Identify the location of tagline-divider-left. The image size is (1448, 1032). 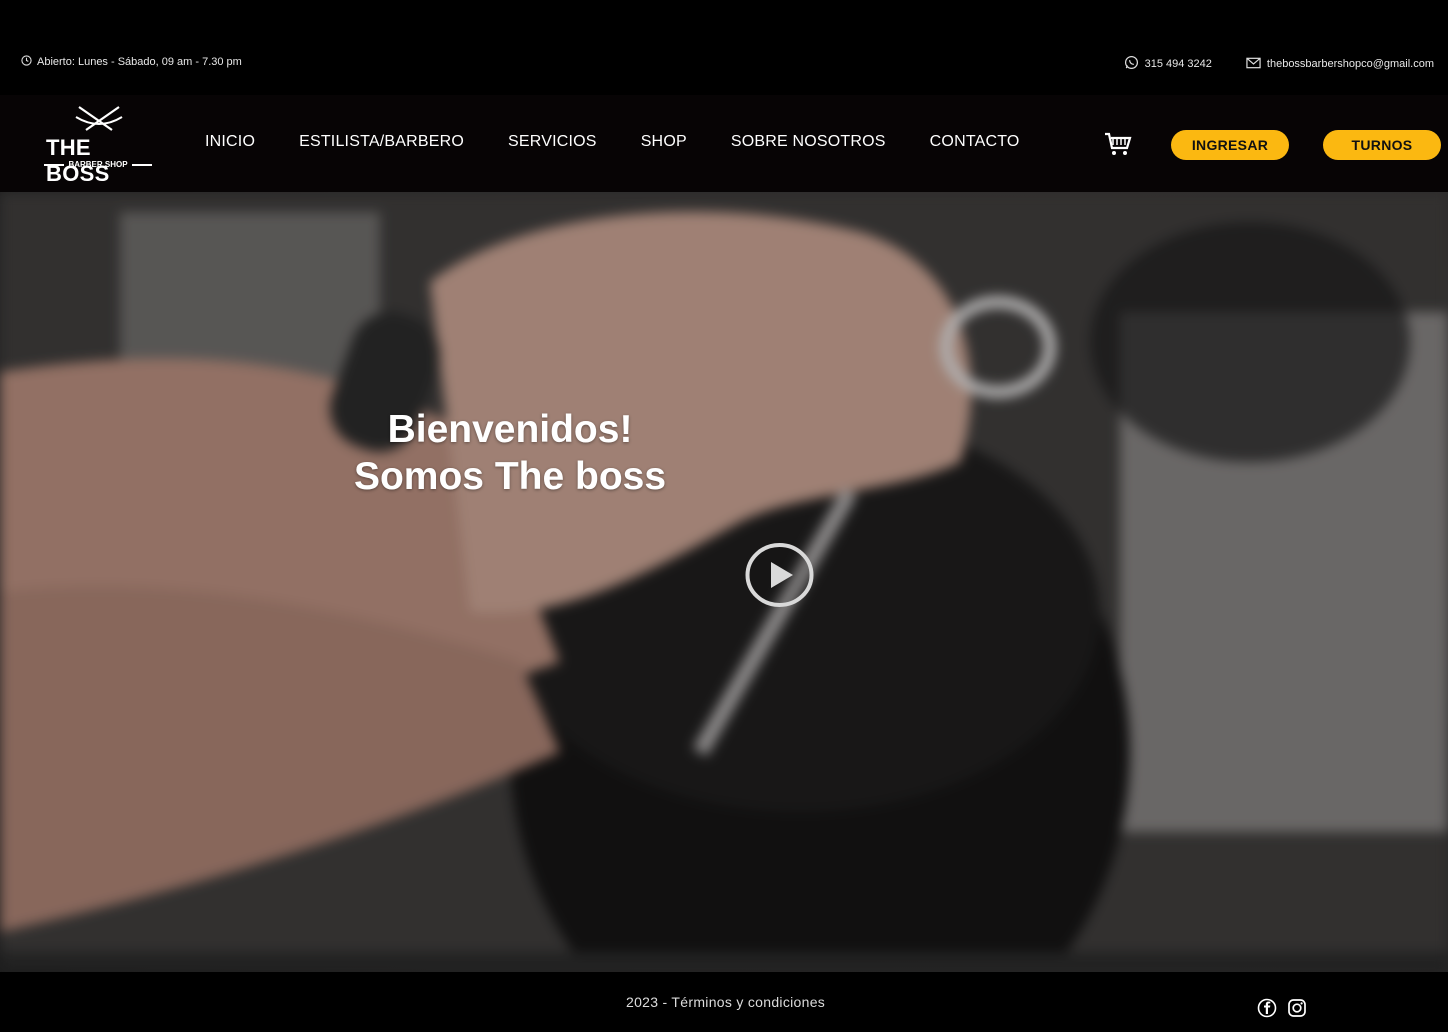
(54, 164).